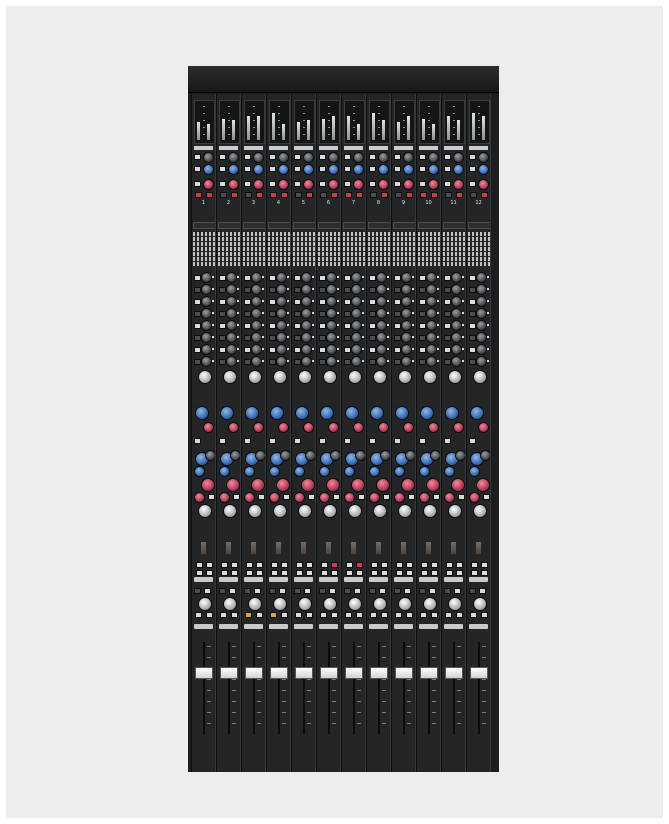 The image size is (669, 824). Describe the element at coordinates (259, 573) in the screenshot. I see `bus-b-button` at that location.